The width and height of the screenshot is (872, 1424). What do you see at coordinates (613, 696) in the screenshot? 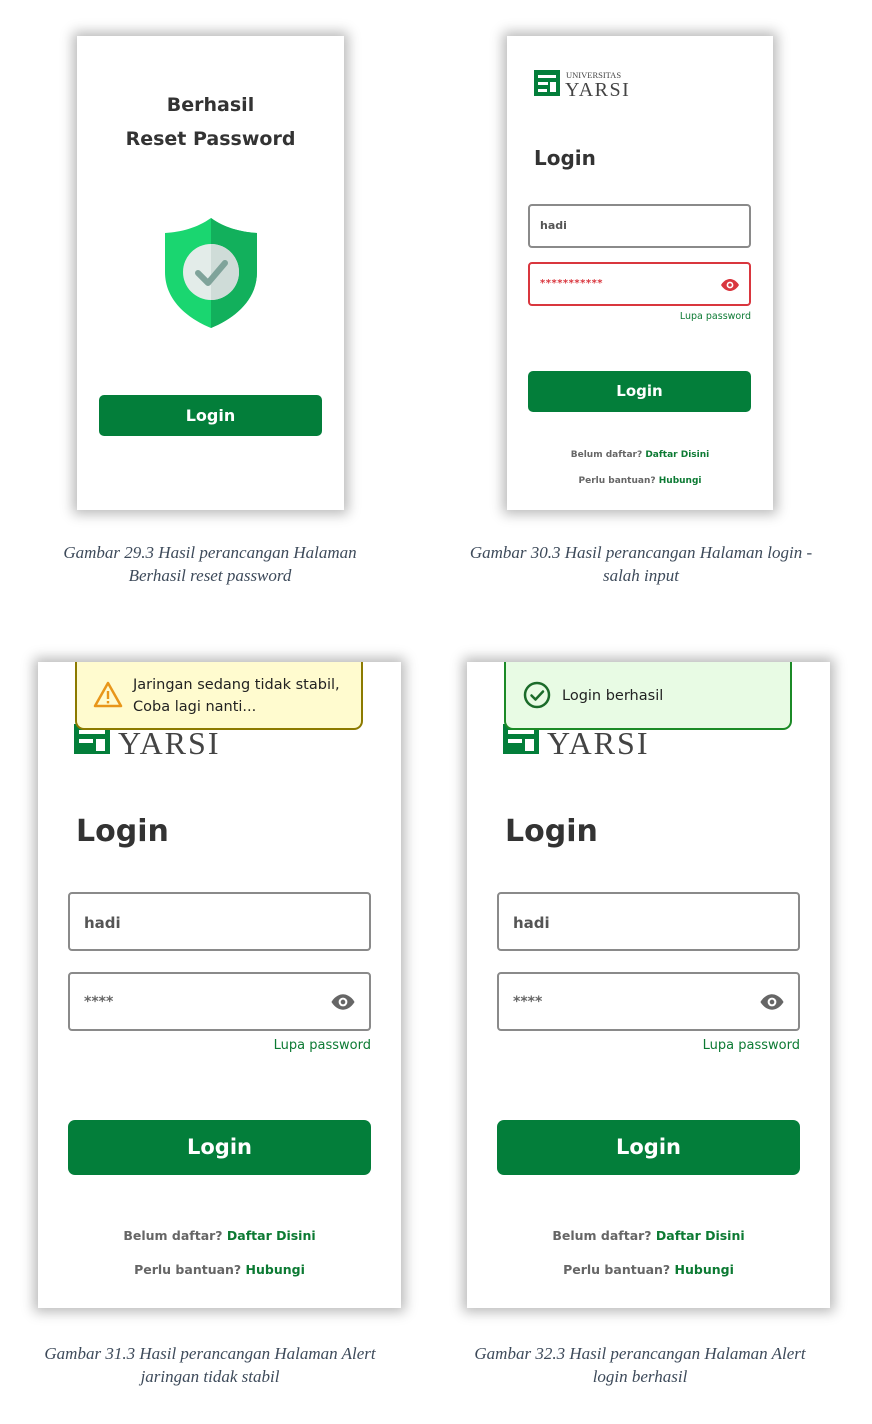
I see `alert-message: Login berhasil` at bounding box center [613, 696].